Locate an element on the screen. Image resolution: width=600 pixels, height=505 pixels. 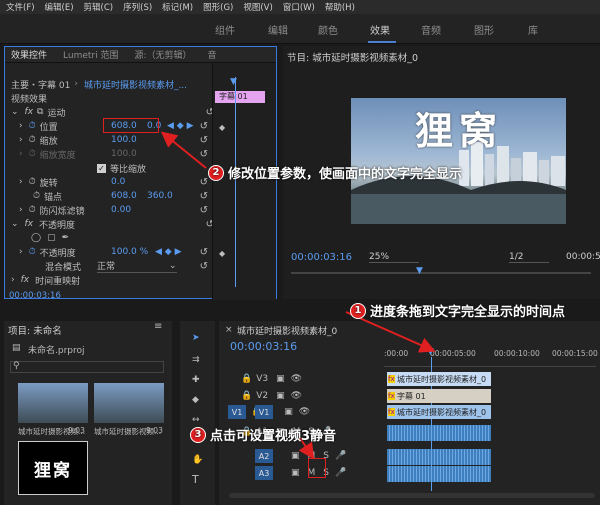
title-thumbnail: 狸窝 is located at coordinates (53, 468).